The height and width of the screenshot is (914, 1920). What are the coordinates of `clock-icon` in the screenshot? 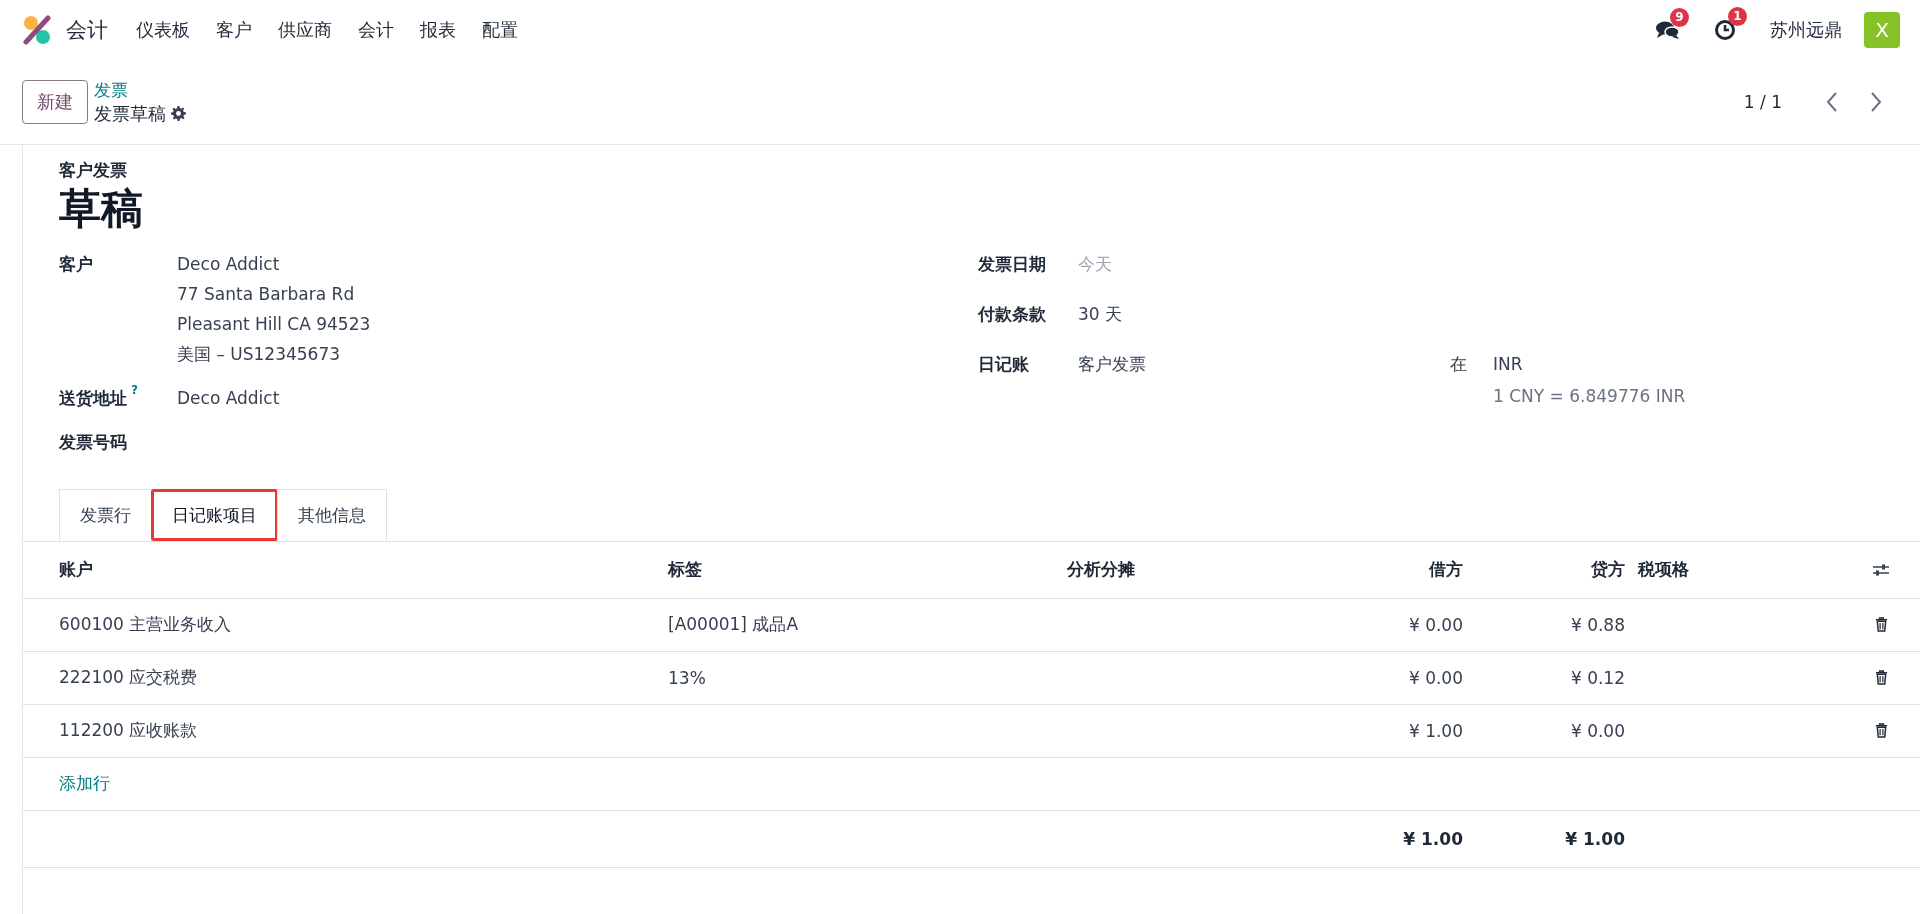 It's located at (1725, 30).